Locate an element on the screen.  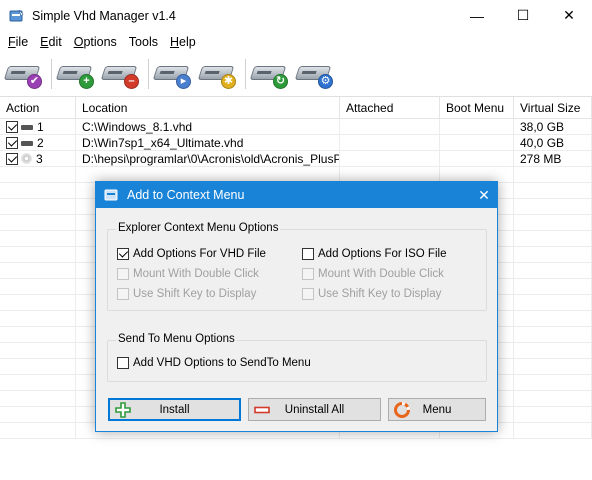
iso-add-option: Add Options For ISO File is located at coordinates (374, 254).